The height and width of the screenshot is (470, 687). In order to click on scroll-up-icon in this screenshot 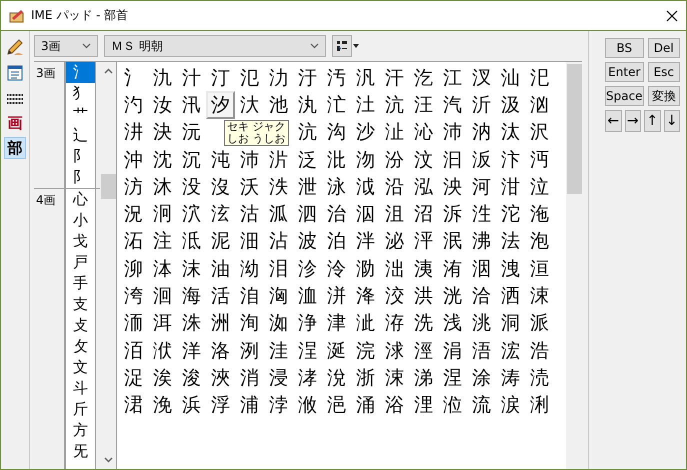, I will do `click(108, 71)`.